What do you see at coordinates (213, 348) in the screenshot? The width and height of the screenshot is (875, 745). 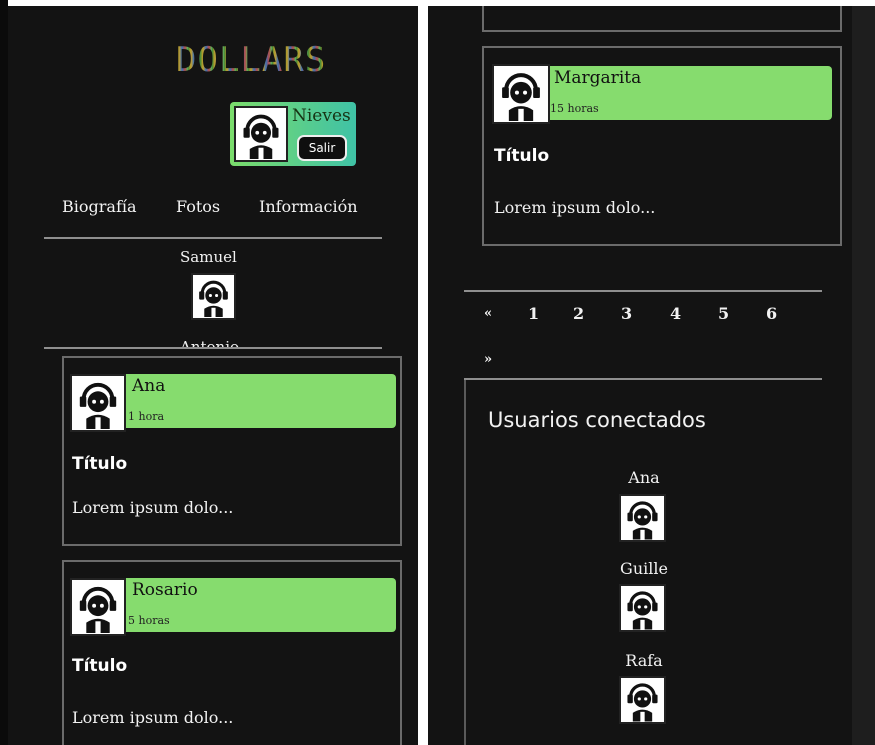 I see `friends-divider` at bounding box center [213, 348].